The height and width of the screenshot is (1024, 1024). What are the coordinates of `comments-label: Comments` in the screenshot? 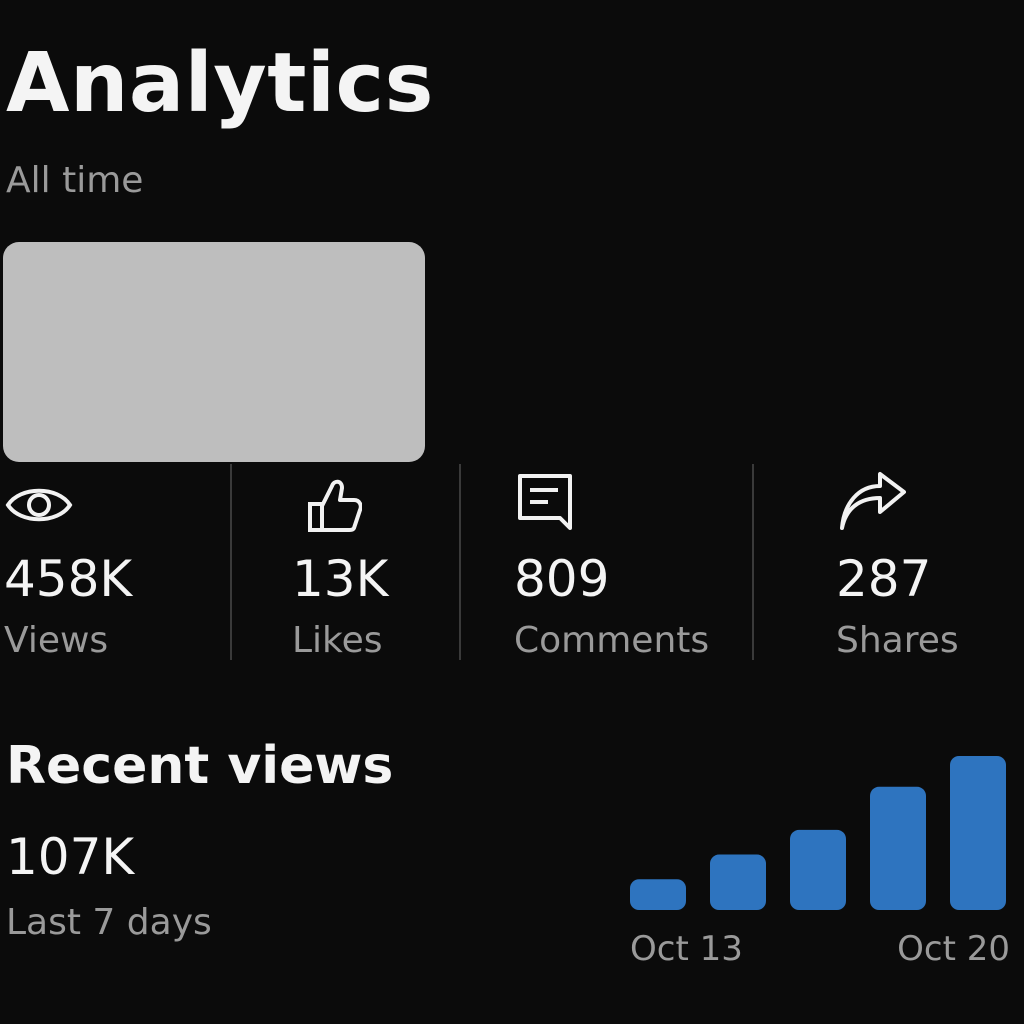 It's located at (612, 640).